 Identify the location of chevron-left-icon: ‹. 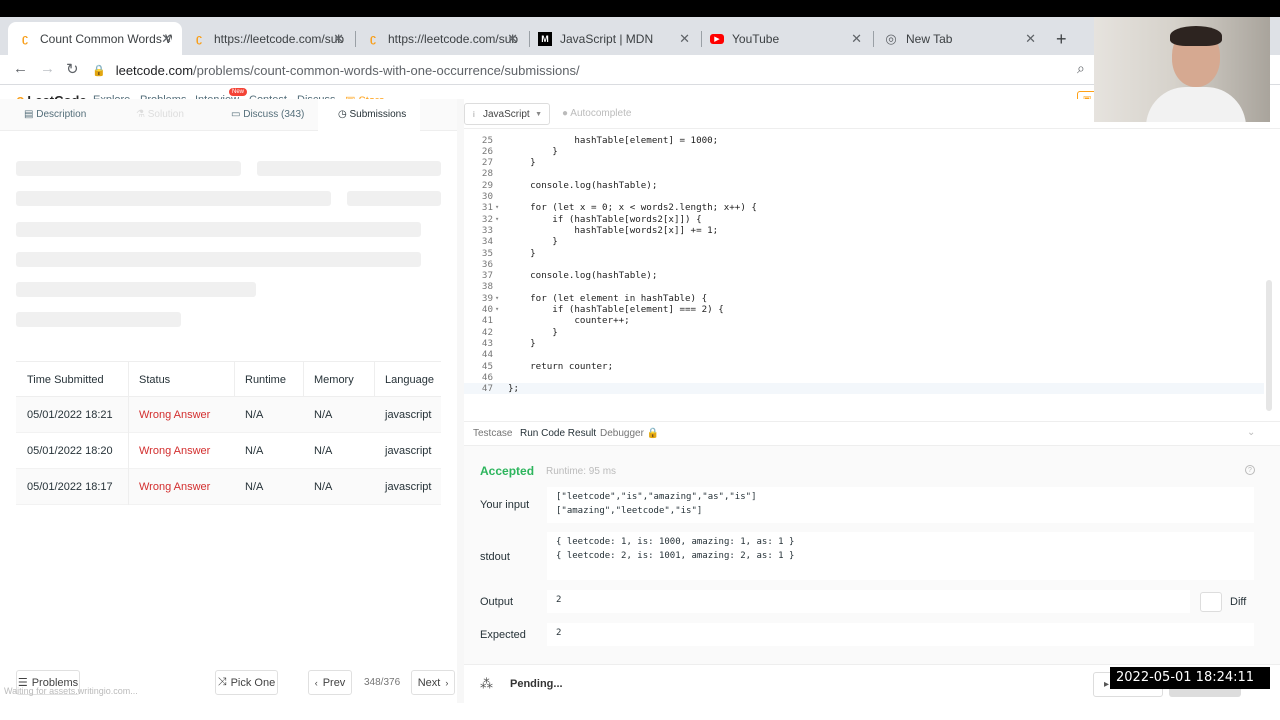
(316, 682).